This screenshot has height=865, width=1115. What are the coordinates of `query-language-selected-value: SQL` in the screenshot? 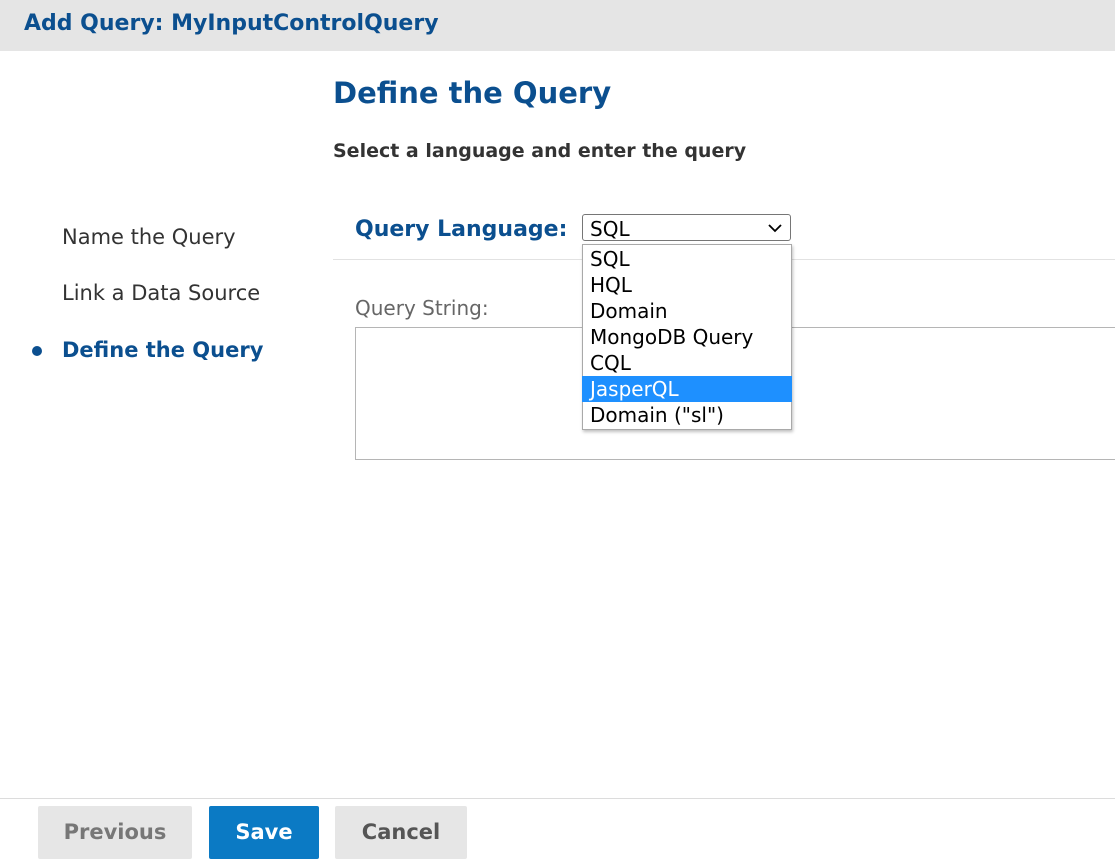 It's located at (610, 229).